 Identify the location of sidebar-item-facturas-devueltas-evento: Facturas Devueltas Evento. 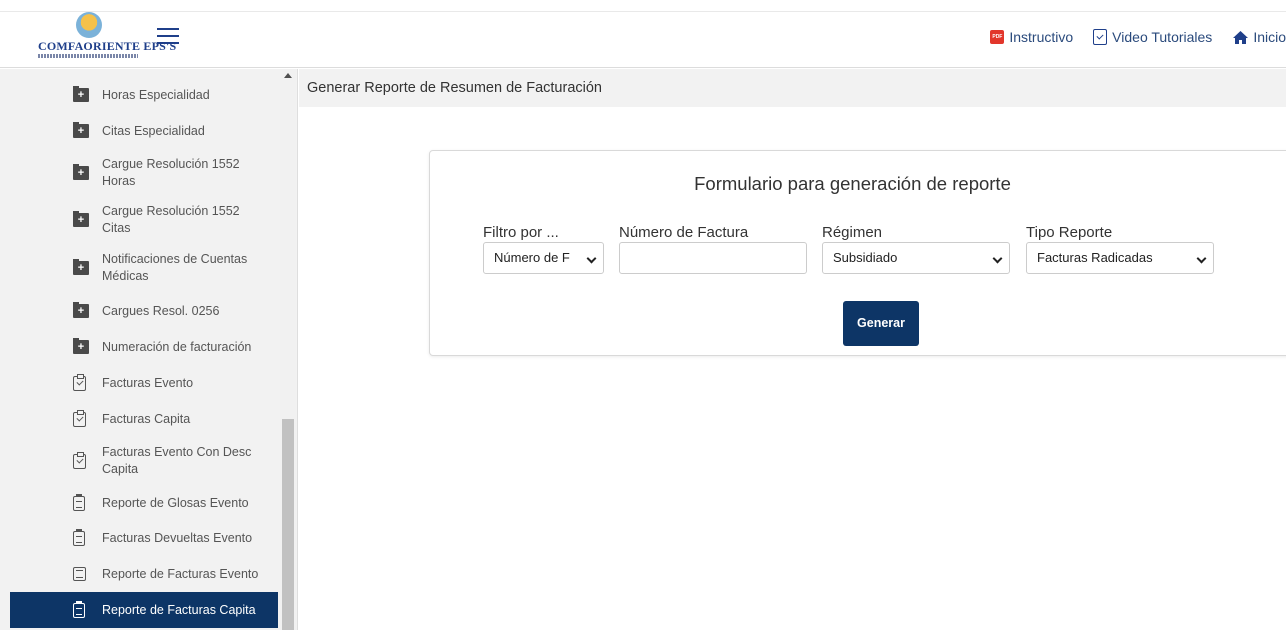
(144, 538).